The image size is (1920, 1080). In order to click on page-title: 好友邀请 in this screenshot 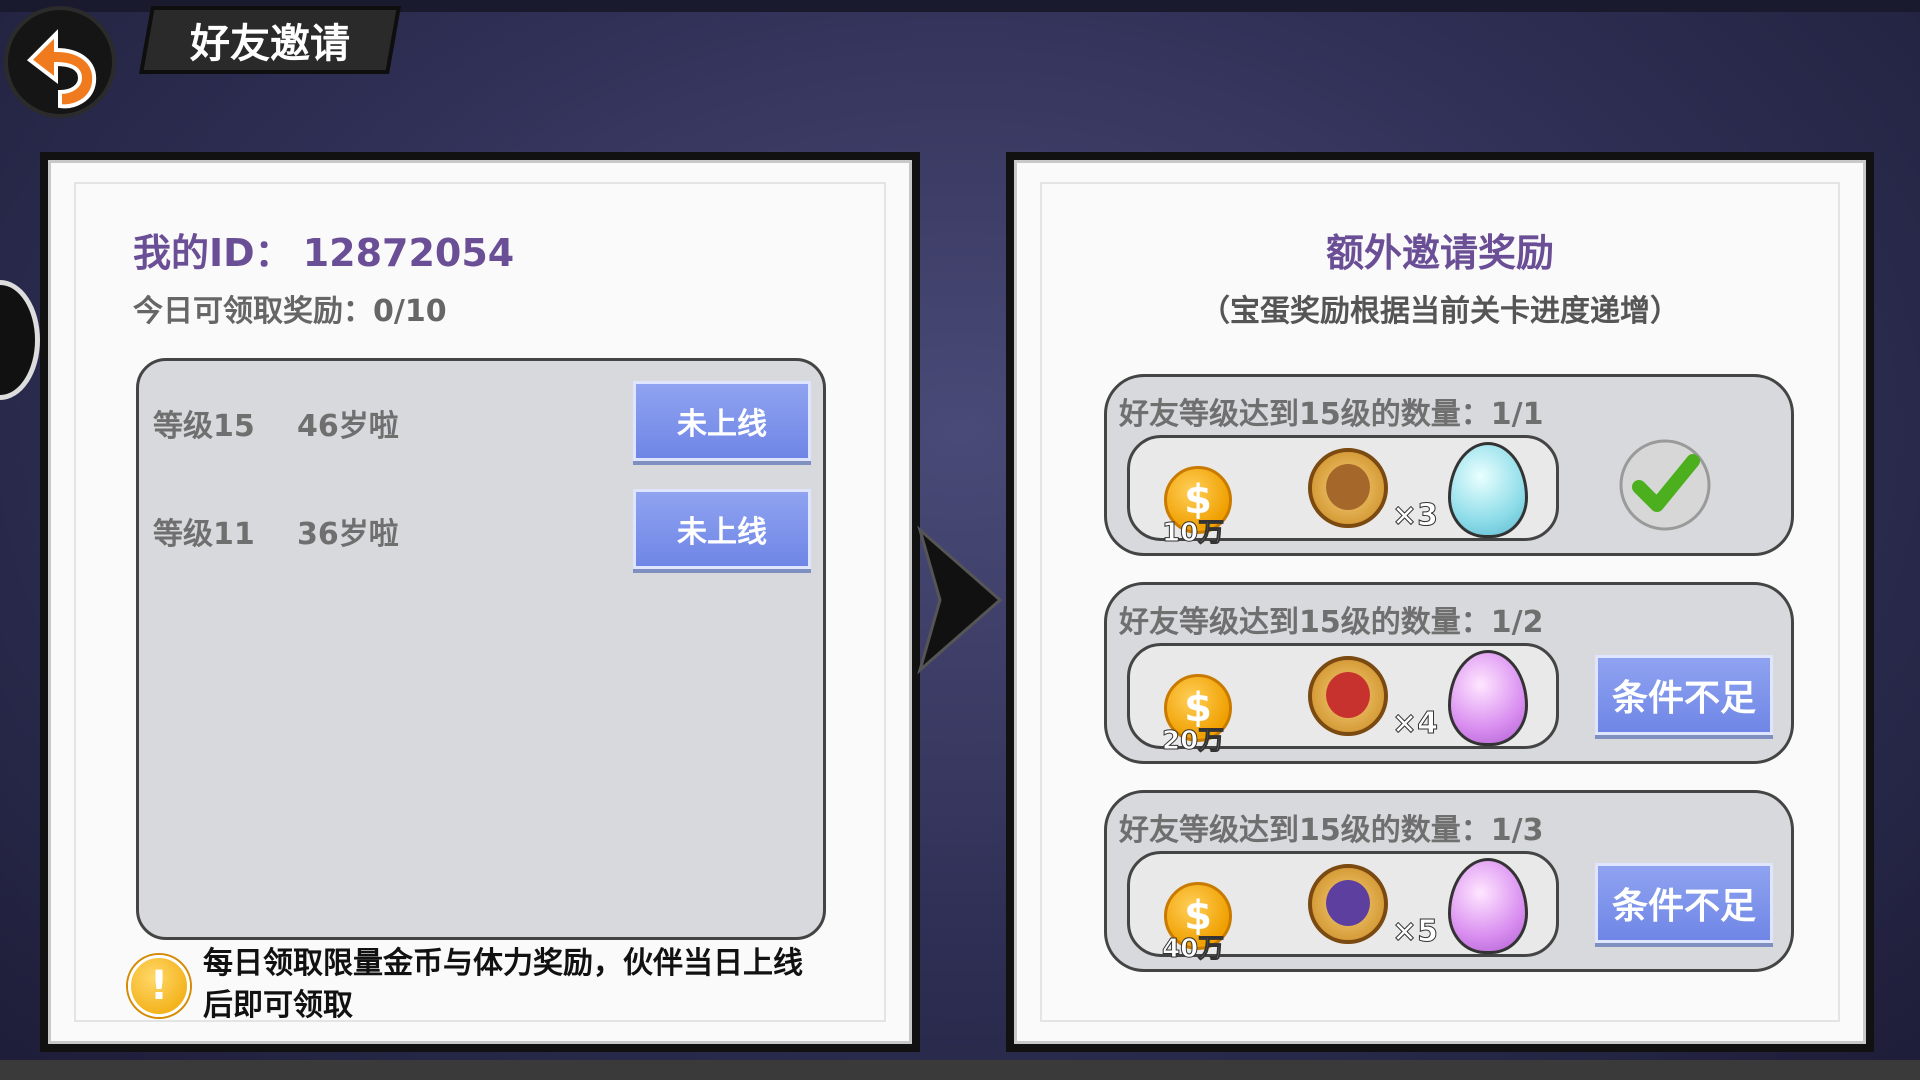, I will do `click(270, 40)`.